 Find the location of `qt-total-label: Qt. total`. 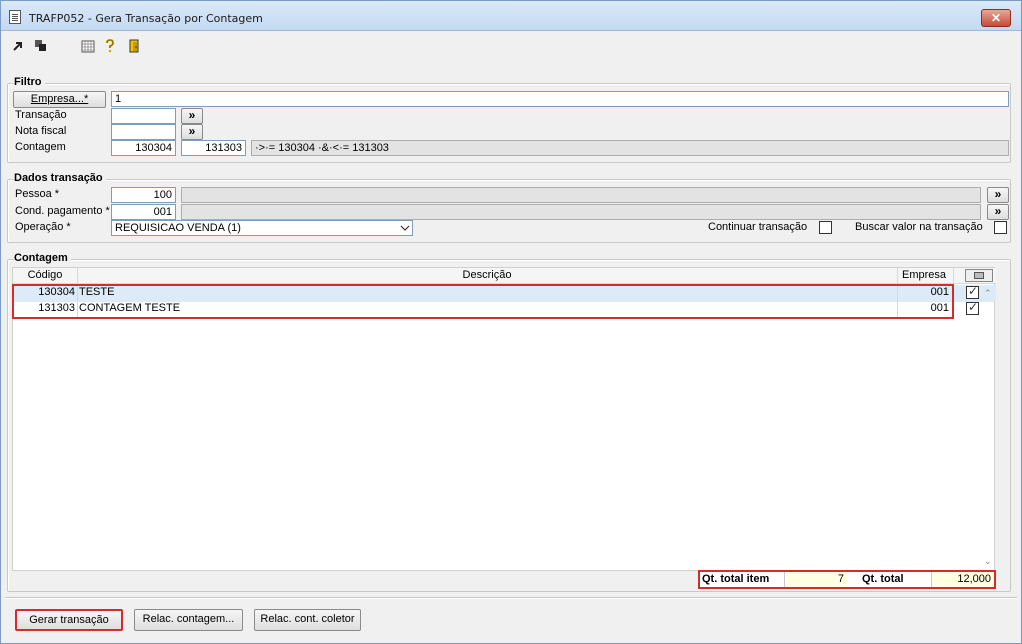

qt-total-label: Qt. total is located at coordinates (883, 579).